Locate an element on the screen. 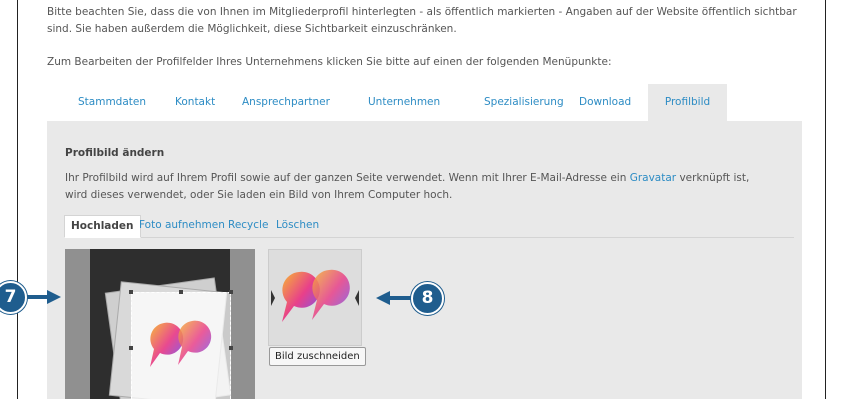 This screenshot has height=399, width=842. tab-download: Download is located at coordinates (605, 102).